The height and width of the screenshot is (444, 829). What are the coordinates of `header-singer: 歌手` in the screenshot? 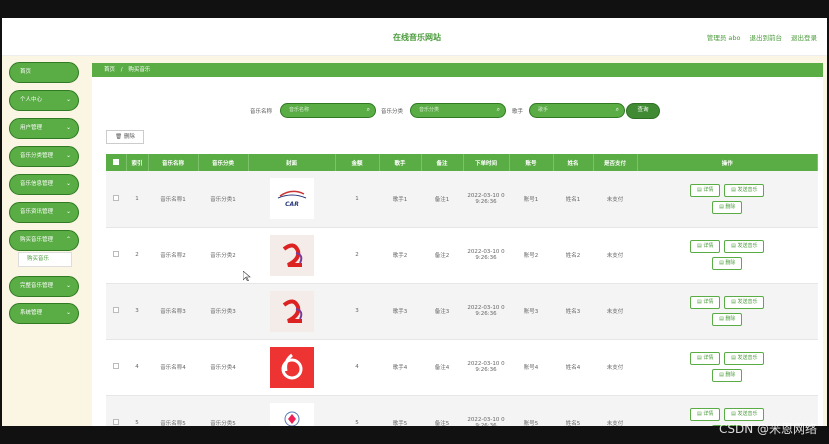 It's located at (400, 162).